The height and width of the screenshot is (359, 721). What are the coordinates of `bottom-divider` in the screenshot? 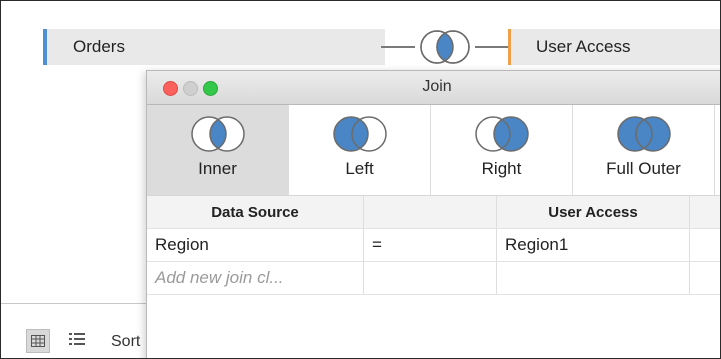 It's located at (74, 303).